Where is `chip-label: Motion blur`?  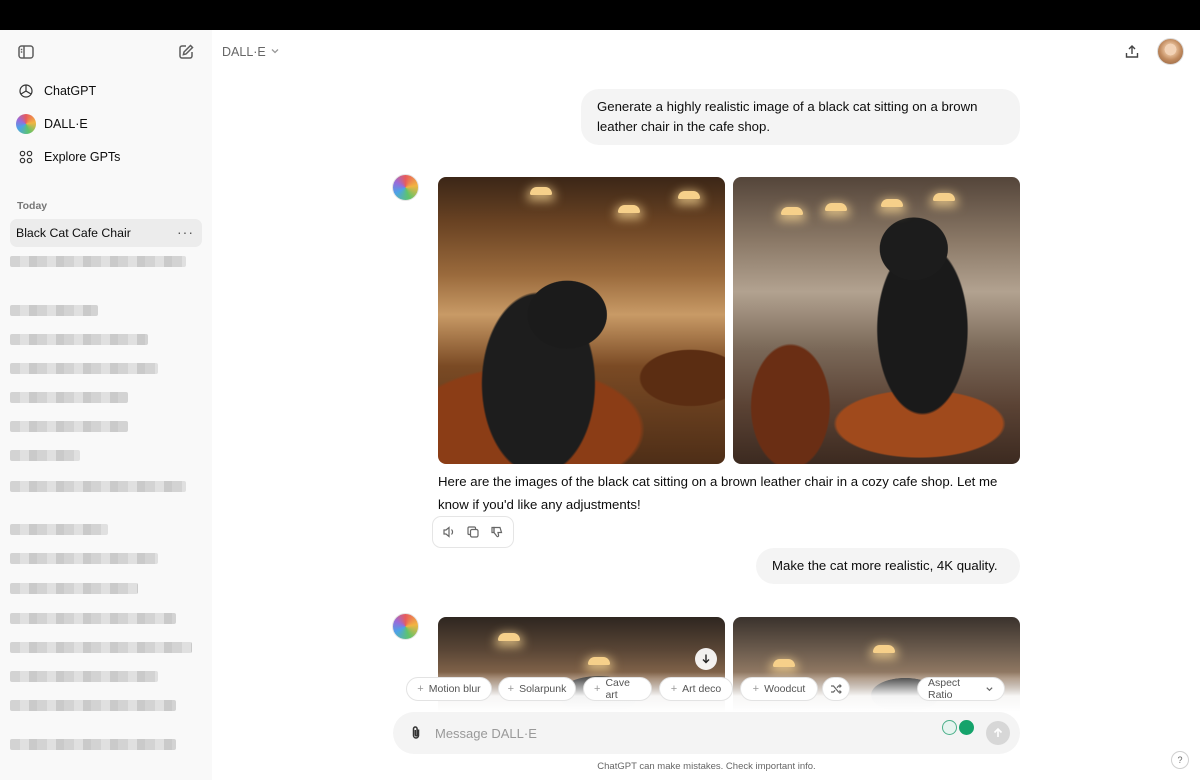
chip-label: Motion blur is located at coordinates (454, 689).